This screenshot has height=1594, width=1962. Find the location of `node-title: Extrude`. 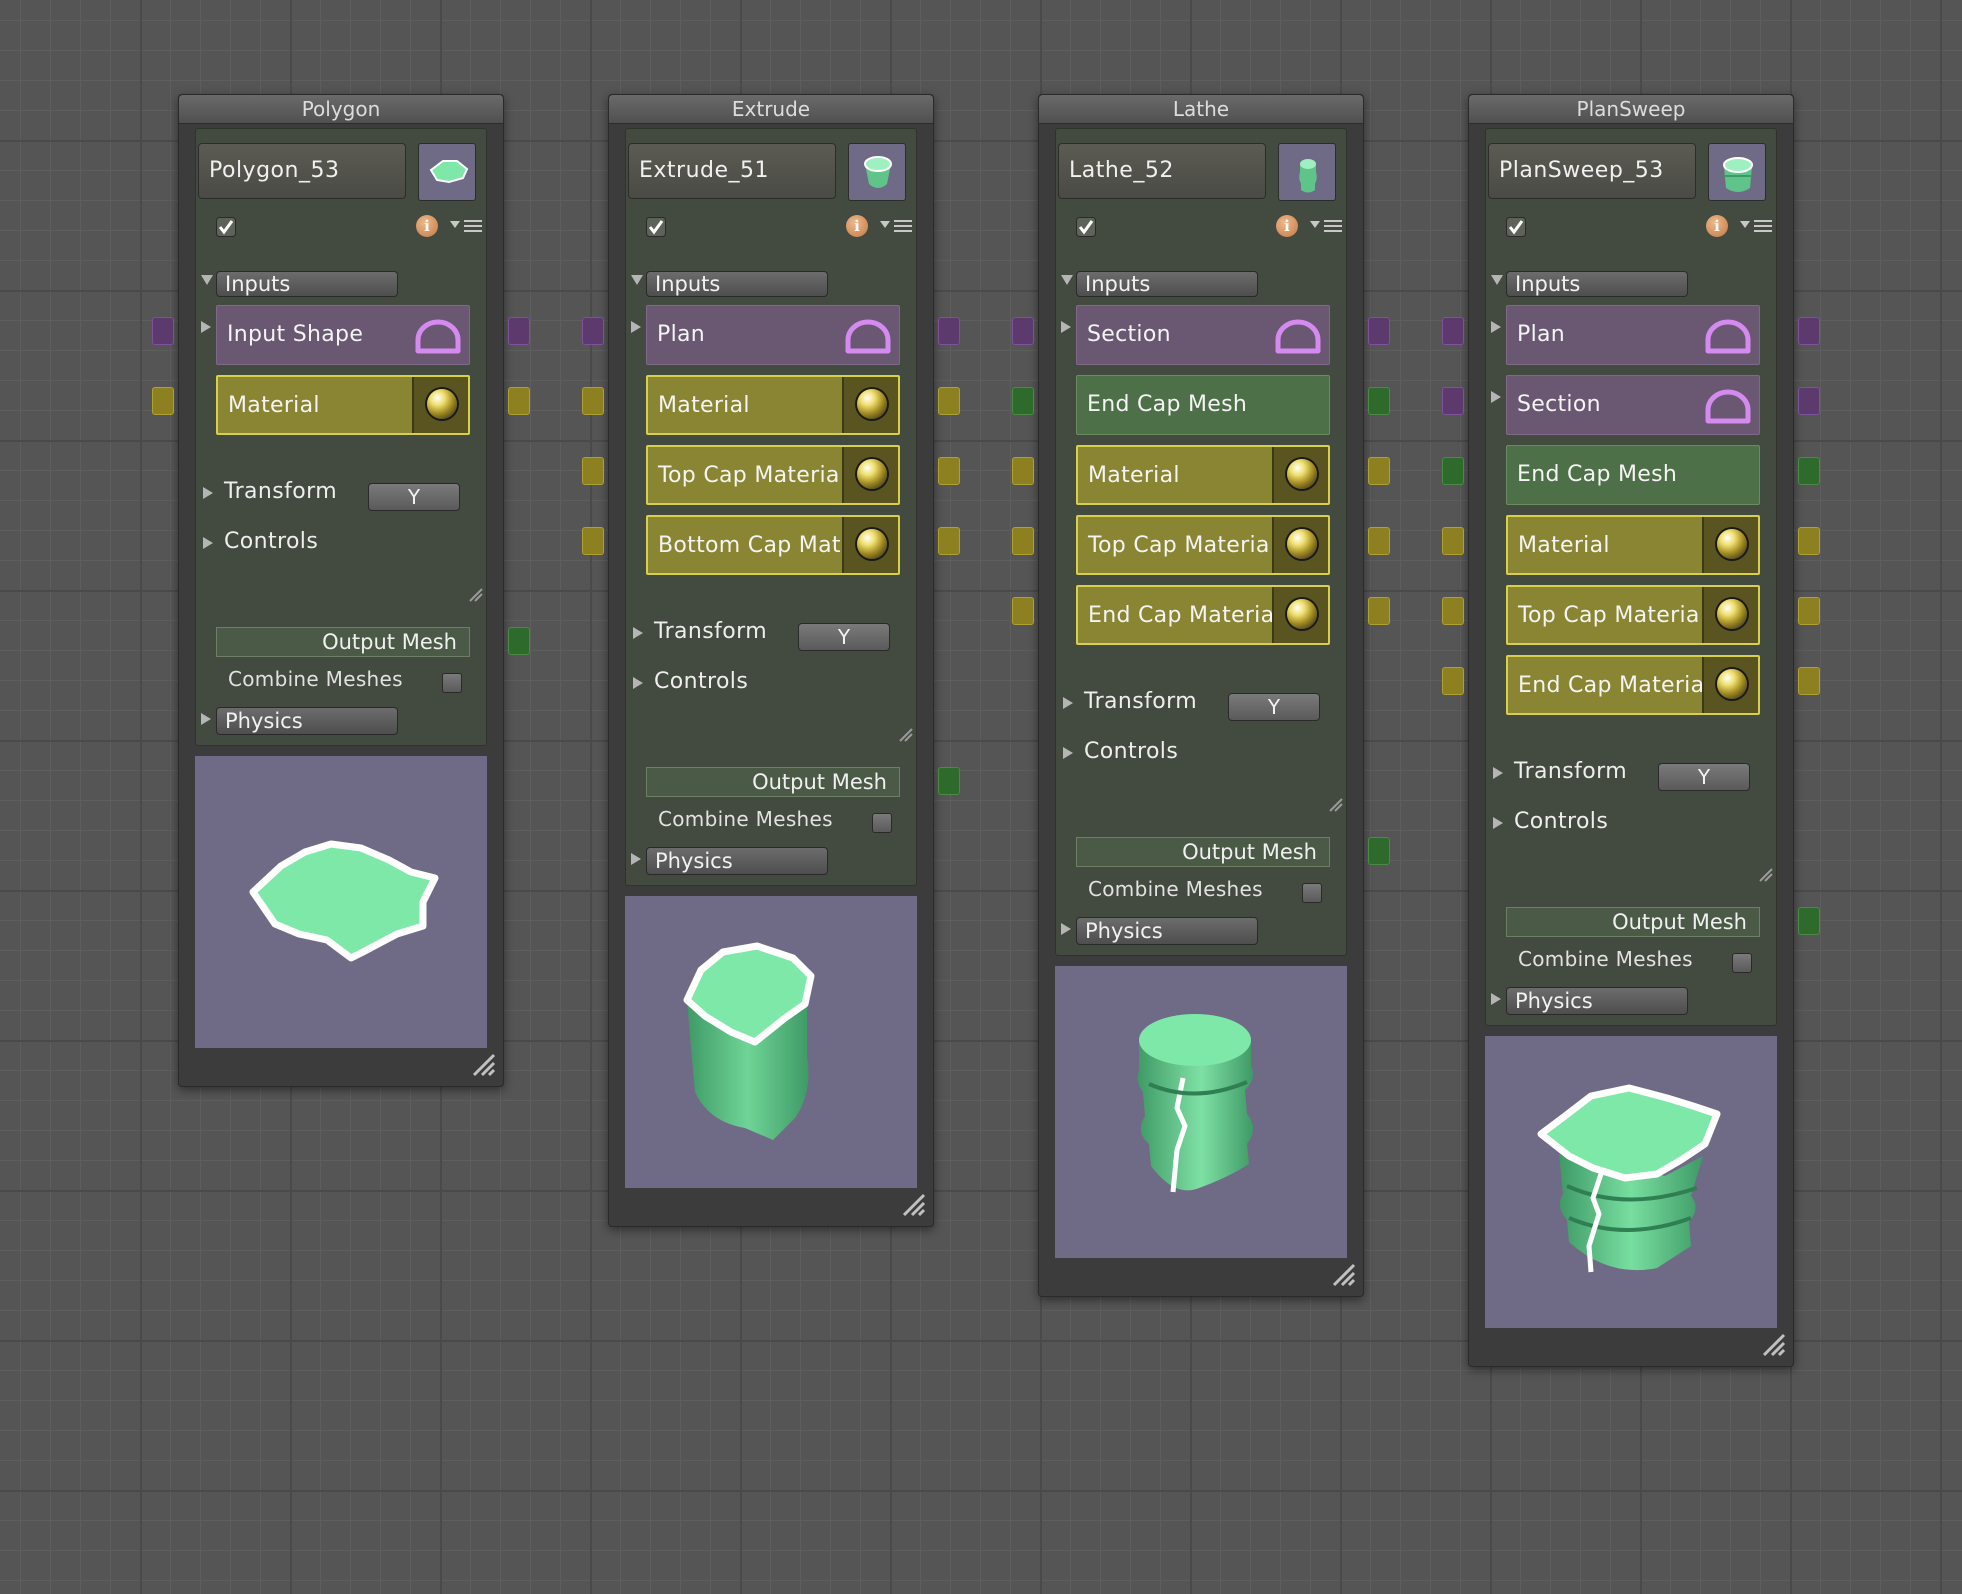

node-title: Extrude is located at coordinates (771, 109).